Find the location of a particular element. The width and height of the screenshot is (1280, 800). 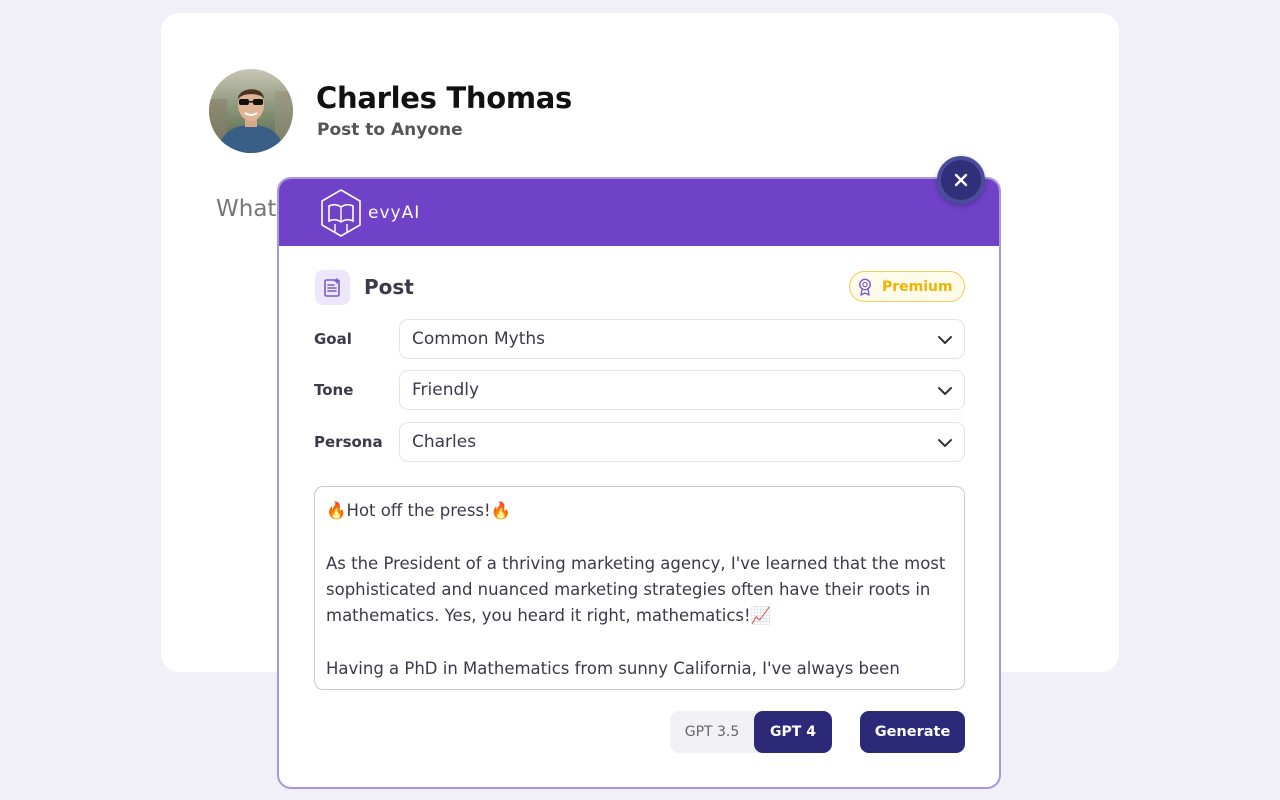

close-icon is located at coordinates (961, 180).